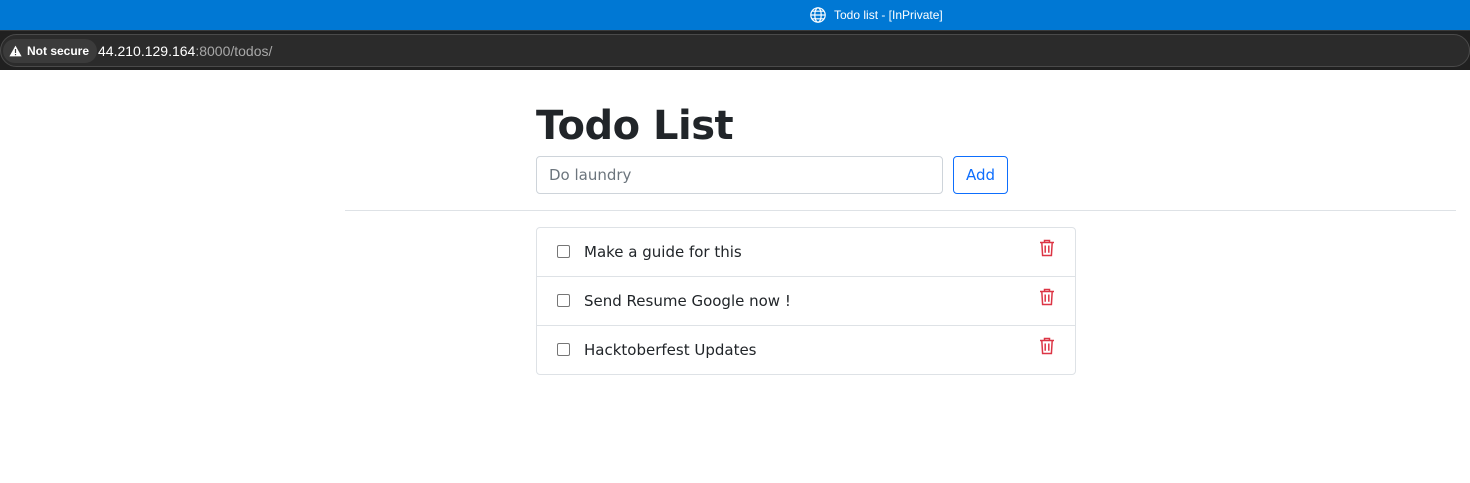 The height and width of the screenshot is (483, 1470). Describe the element at coordinates (663, 252) in the screenshot. I see `todo-text: Make a guide for this` at that location.